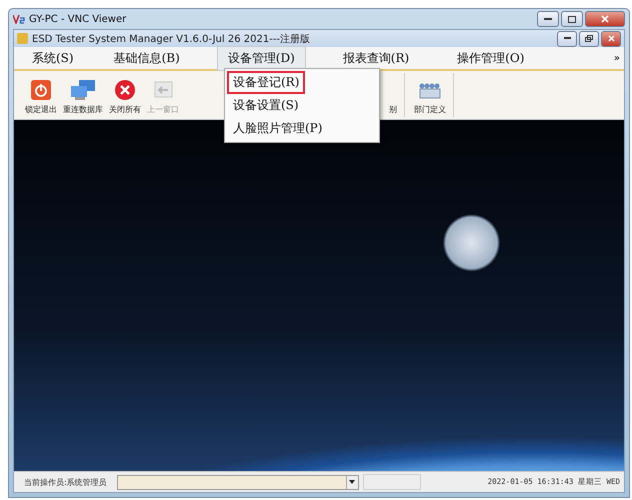  What do you see at coordinates (22, 38) in the screenshot?
I see `app-icon` at bounding box center [22, 38].